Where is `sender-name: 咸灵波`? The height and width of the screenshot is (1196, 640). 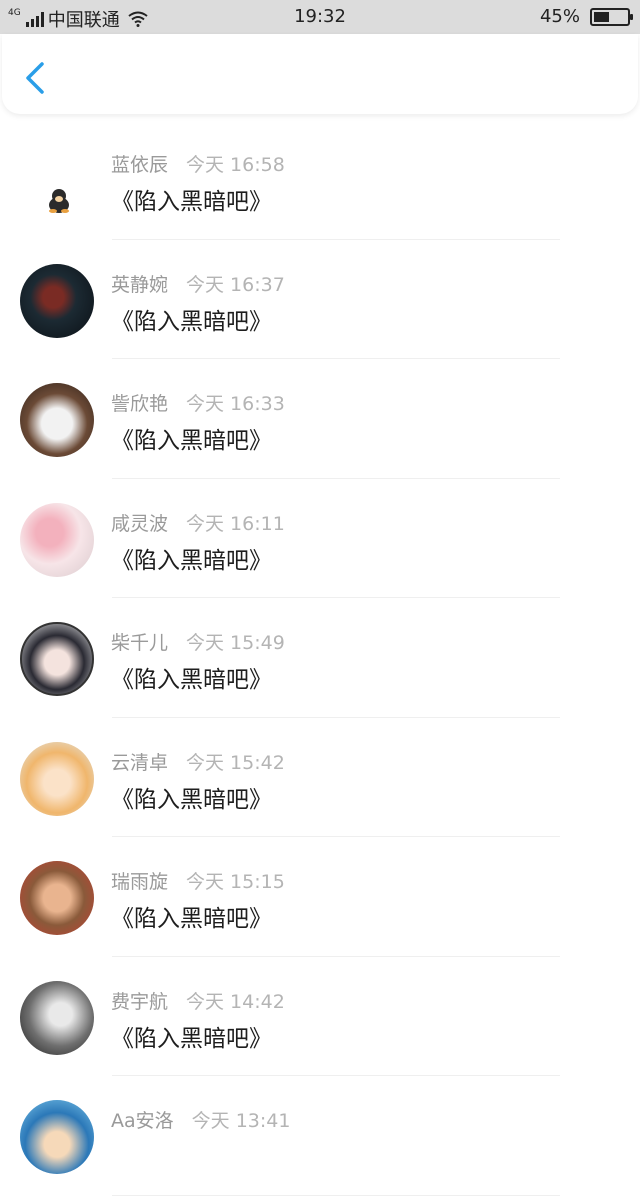 sender-name: 咸灵波 is located at coordinates (140, 523).